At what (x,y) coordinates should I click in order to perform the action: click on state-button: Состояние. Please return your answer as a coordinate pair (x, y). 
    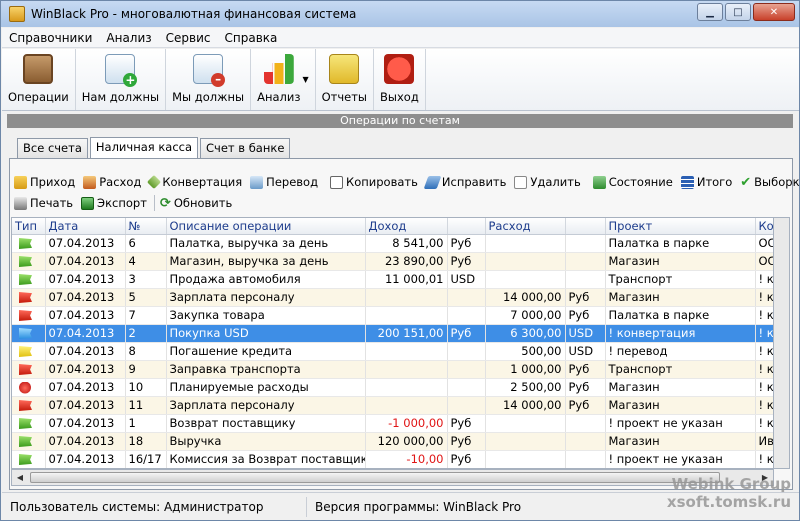
    Looking at the image, I should click on (634, 182).